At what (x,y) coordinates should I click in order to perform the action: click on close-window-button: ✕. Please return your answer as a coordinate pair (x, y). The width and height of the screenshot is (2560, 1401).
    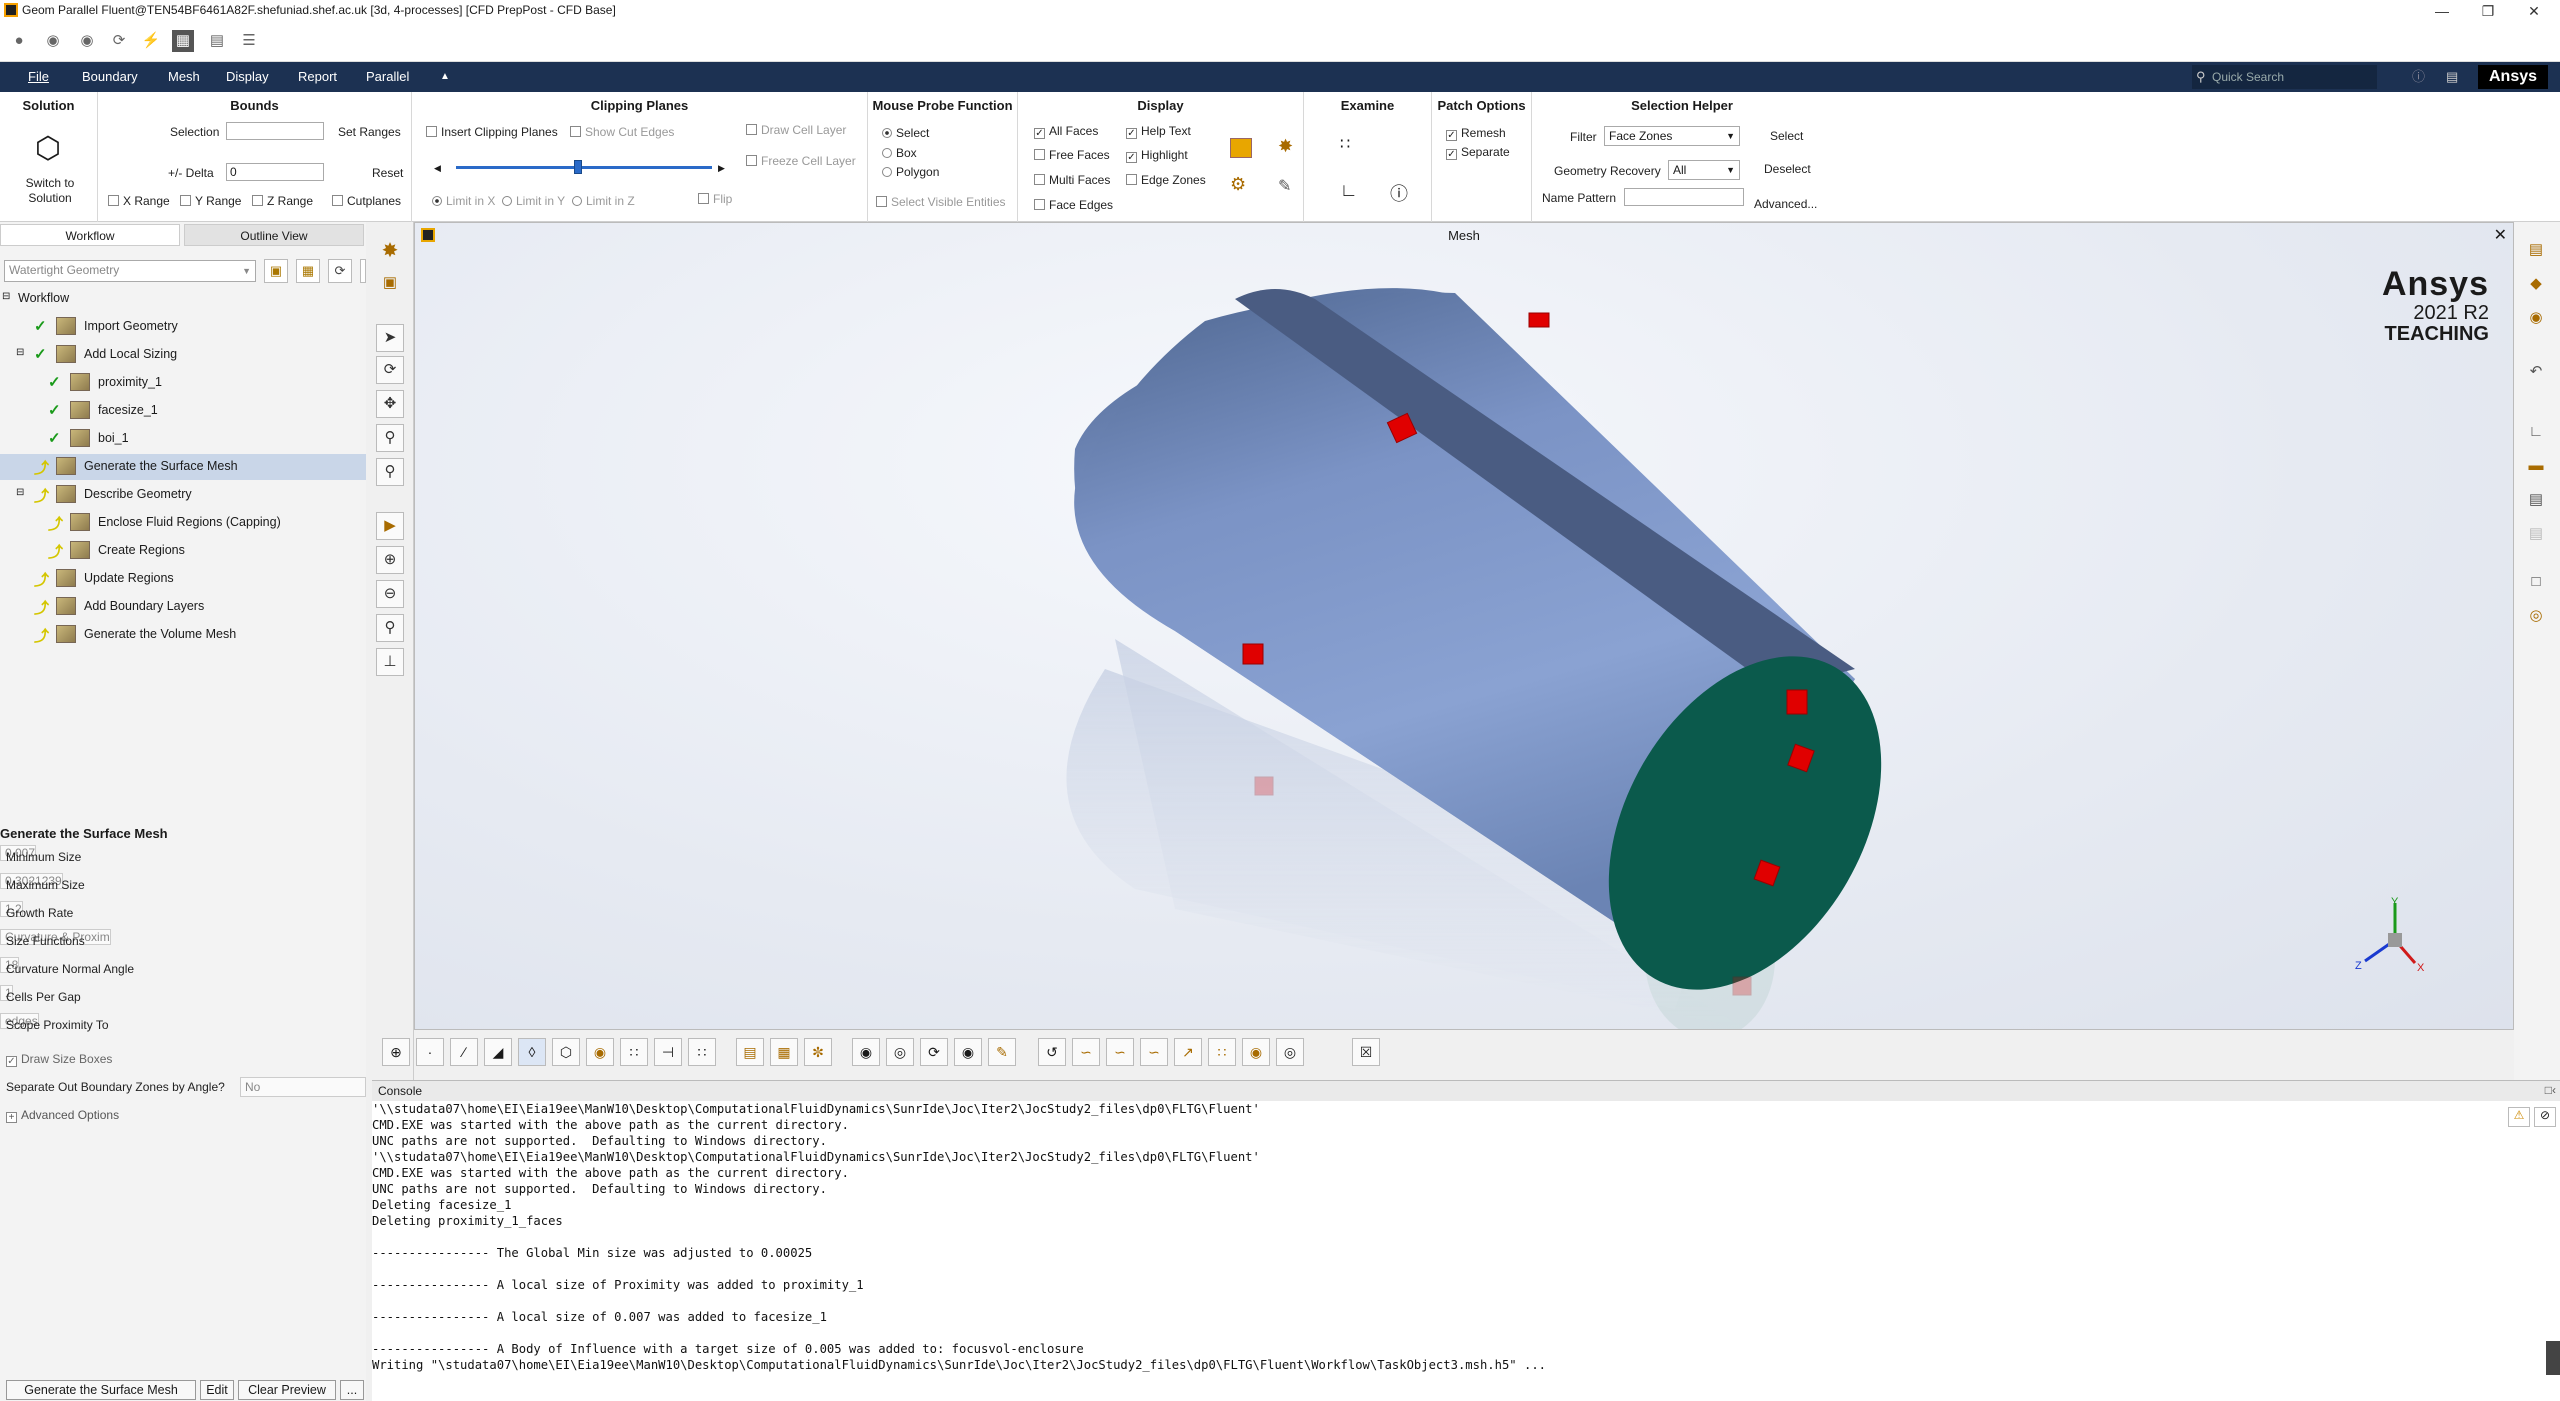
    Looking at the image, I should click on (2534, 11).